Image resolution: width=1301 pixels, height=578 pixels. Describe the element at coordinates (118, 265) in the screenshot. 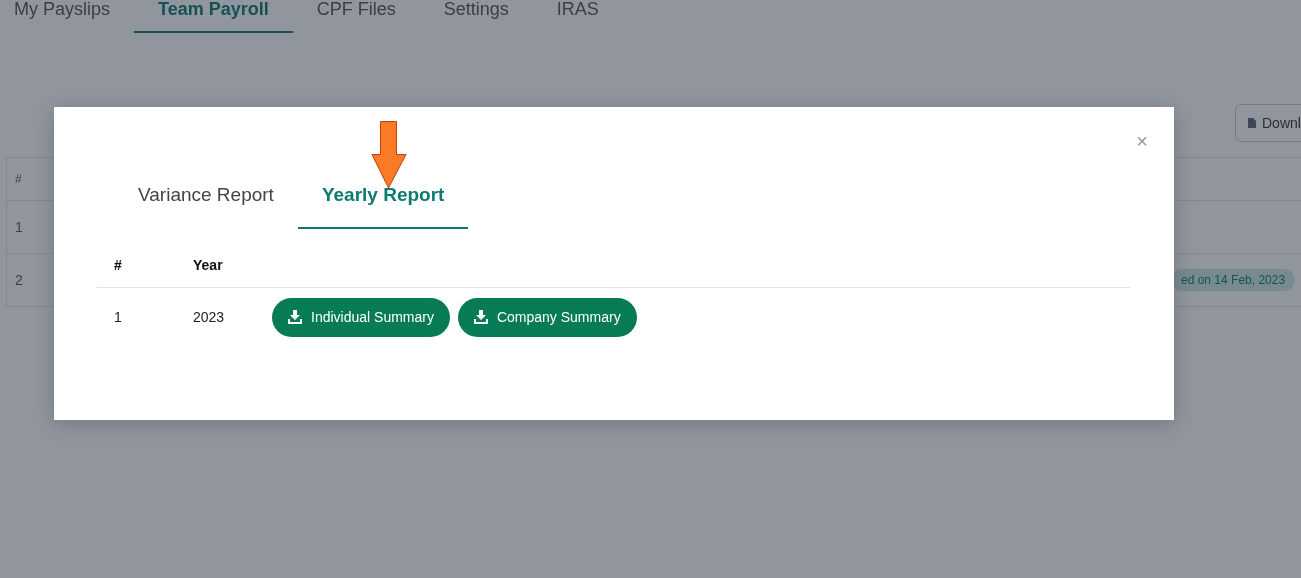

I see `column-header: #` at that location.